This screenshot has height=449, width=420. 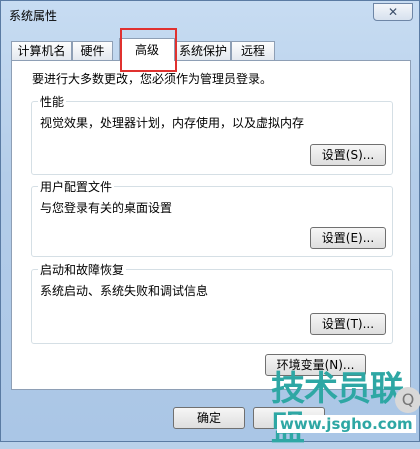 I want to click on watermark-logo-icon: Q, so click(x=407, y=400).